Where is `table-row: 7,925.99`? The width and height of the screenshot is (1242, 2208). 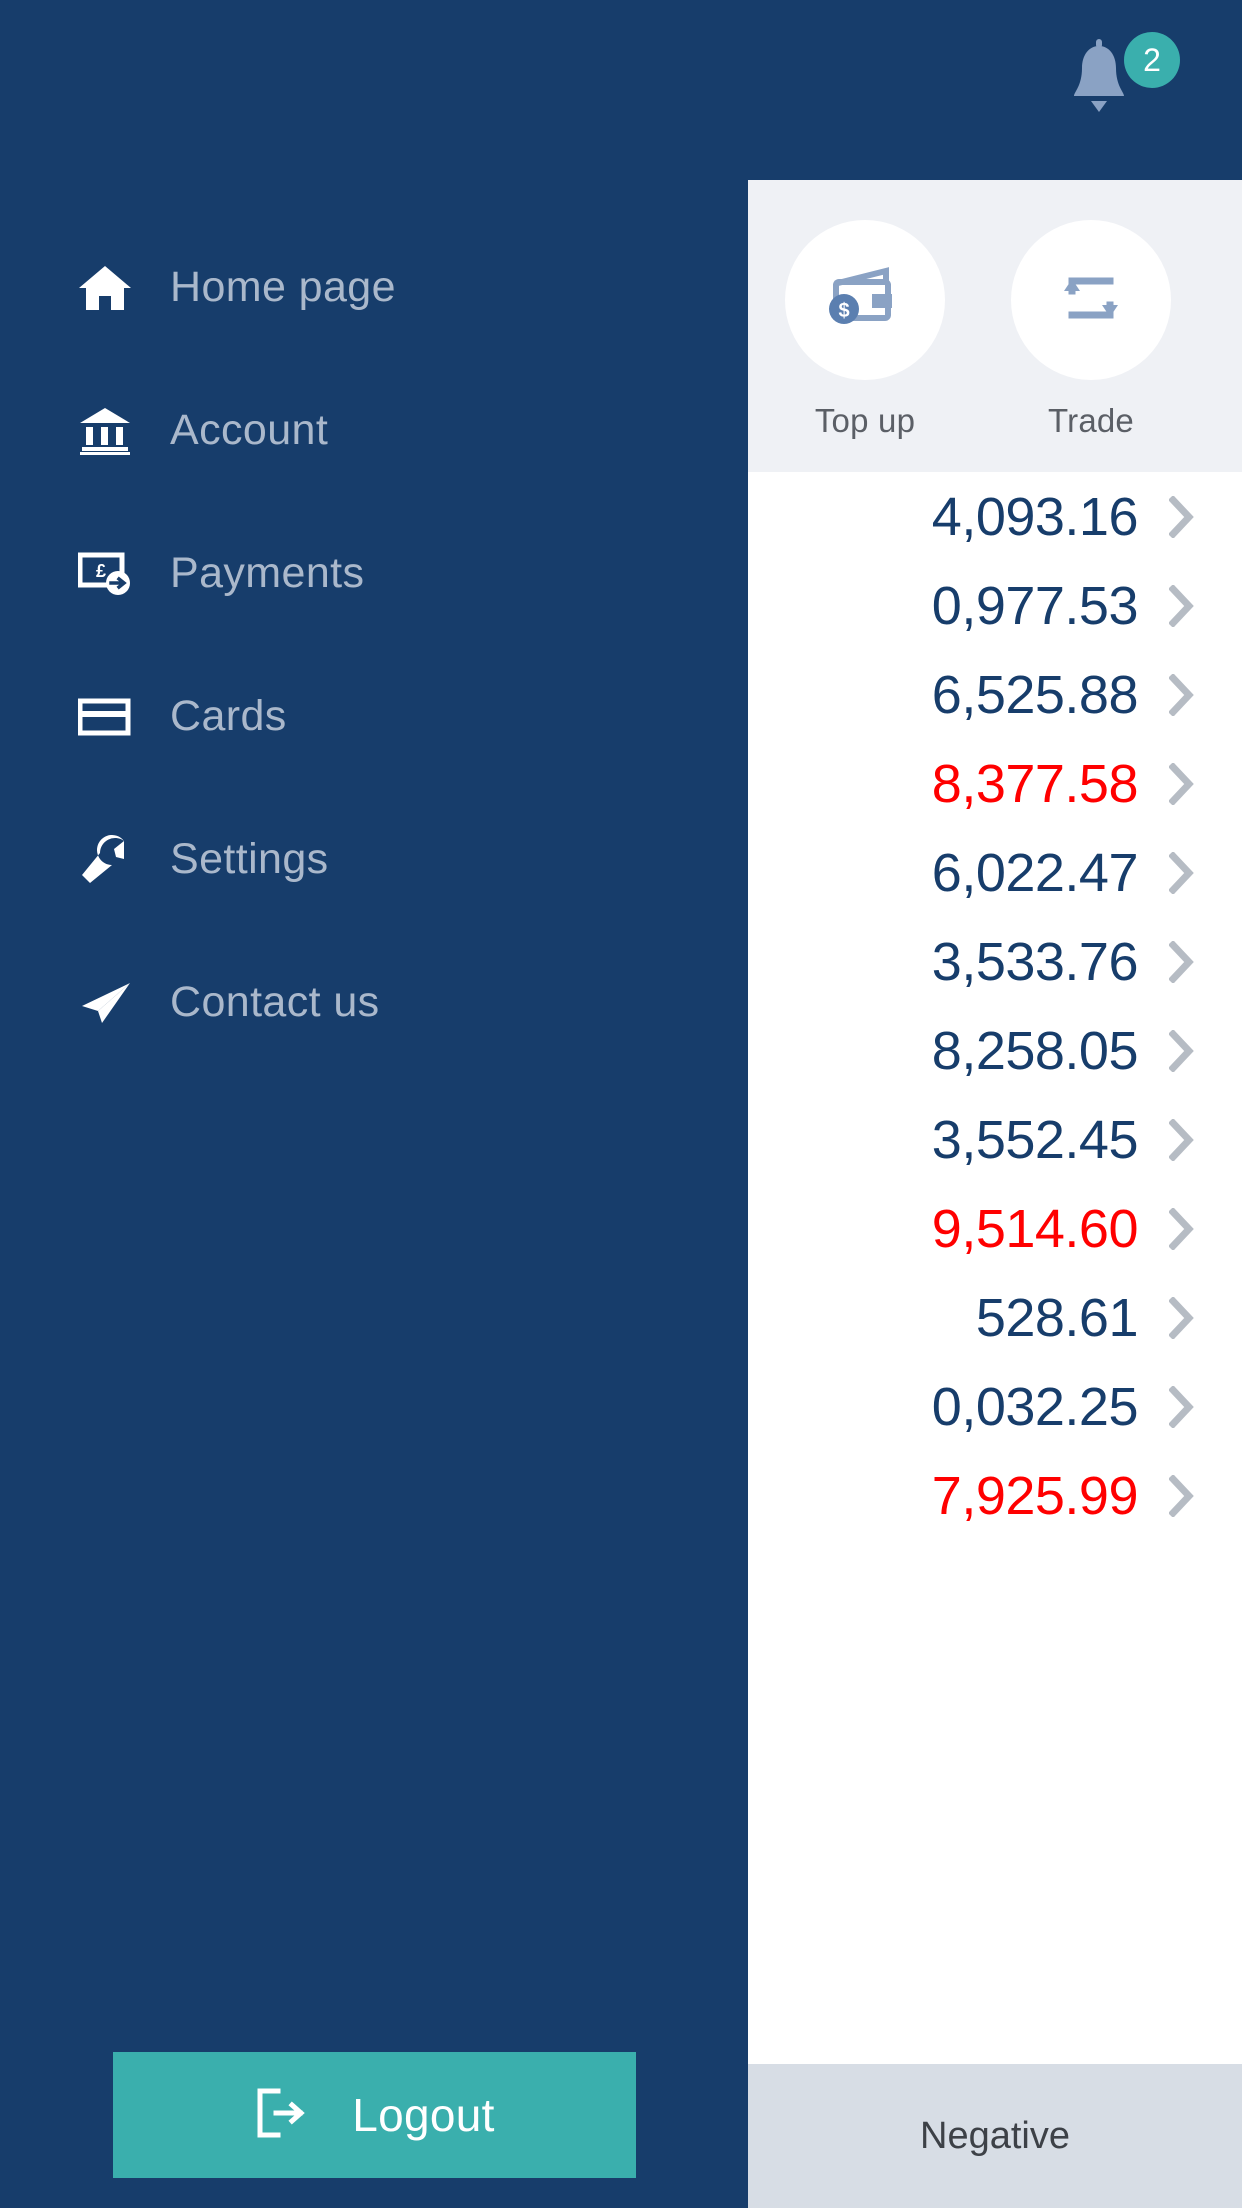
table-row: 7,925.99 is located at coordinates (995, 1495).